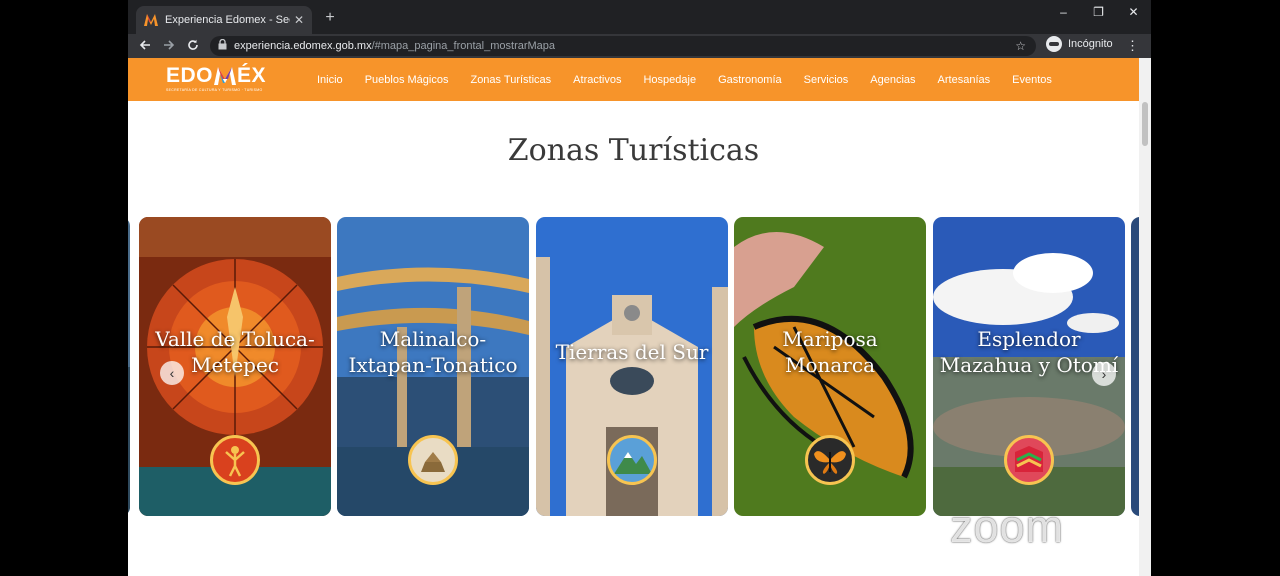  I want to click on site-favicon-icon, so click(151, 20).